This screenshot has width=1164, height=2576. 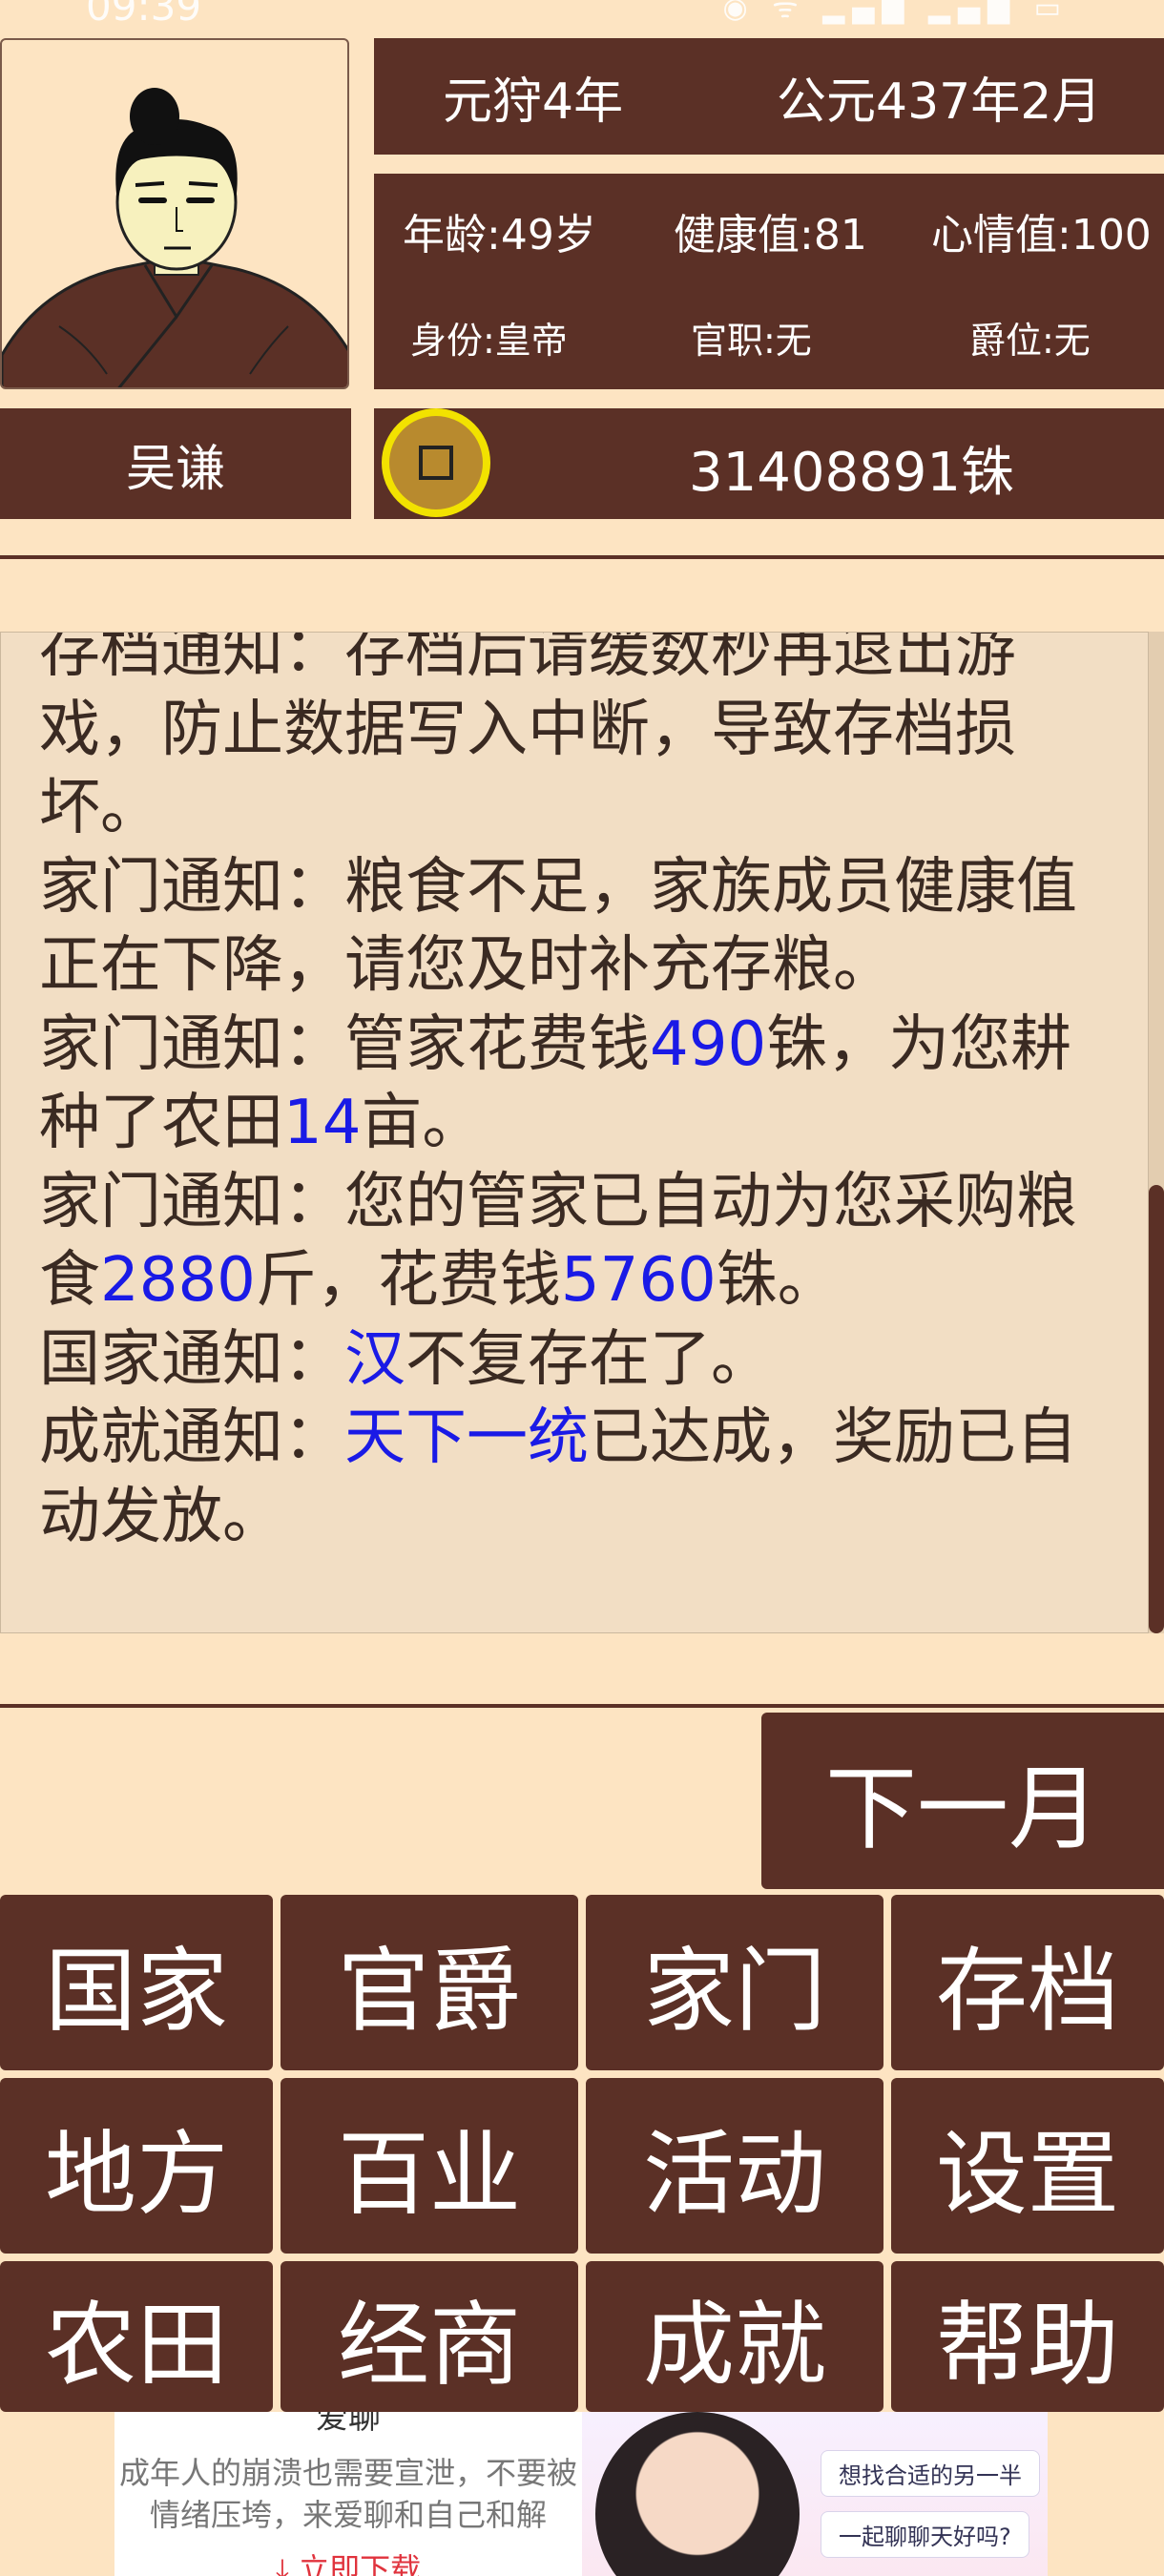 I want to click on age-stat: 年龄:49岁, so click(x=499, y=235).